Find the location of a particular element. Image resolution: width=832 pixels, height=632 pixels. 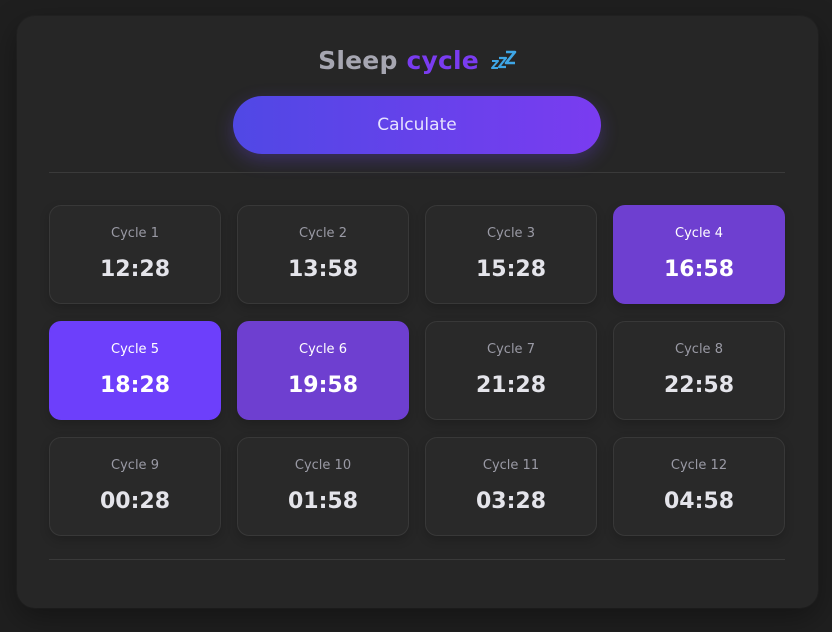

cycle-card: Cycle 11 03:28 is located at coordinates (511, 486).